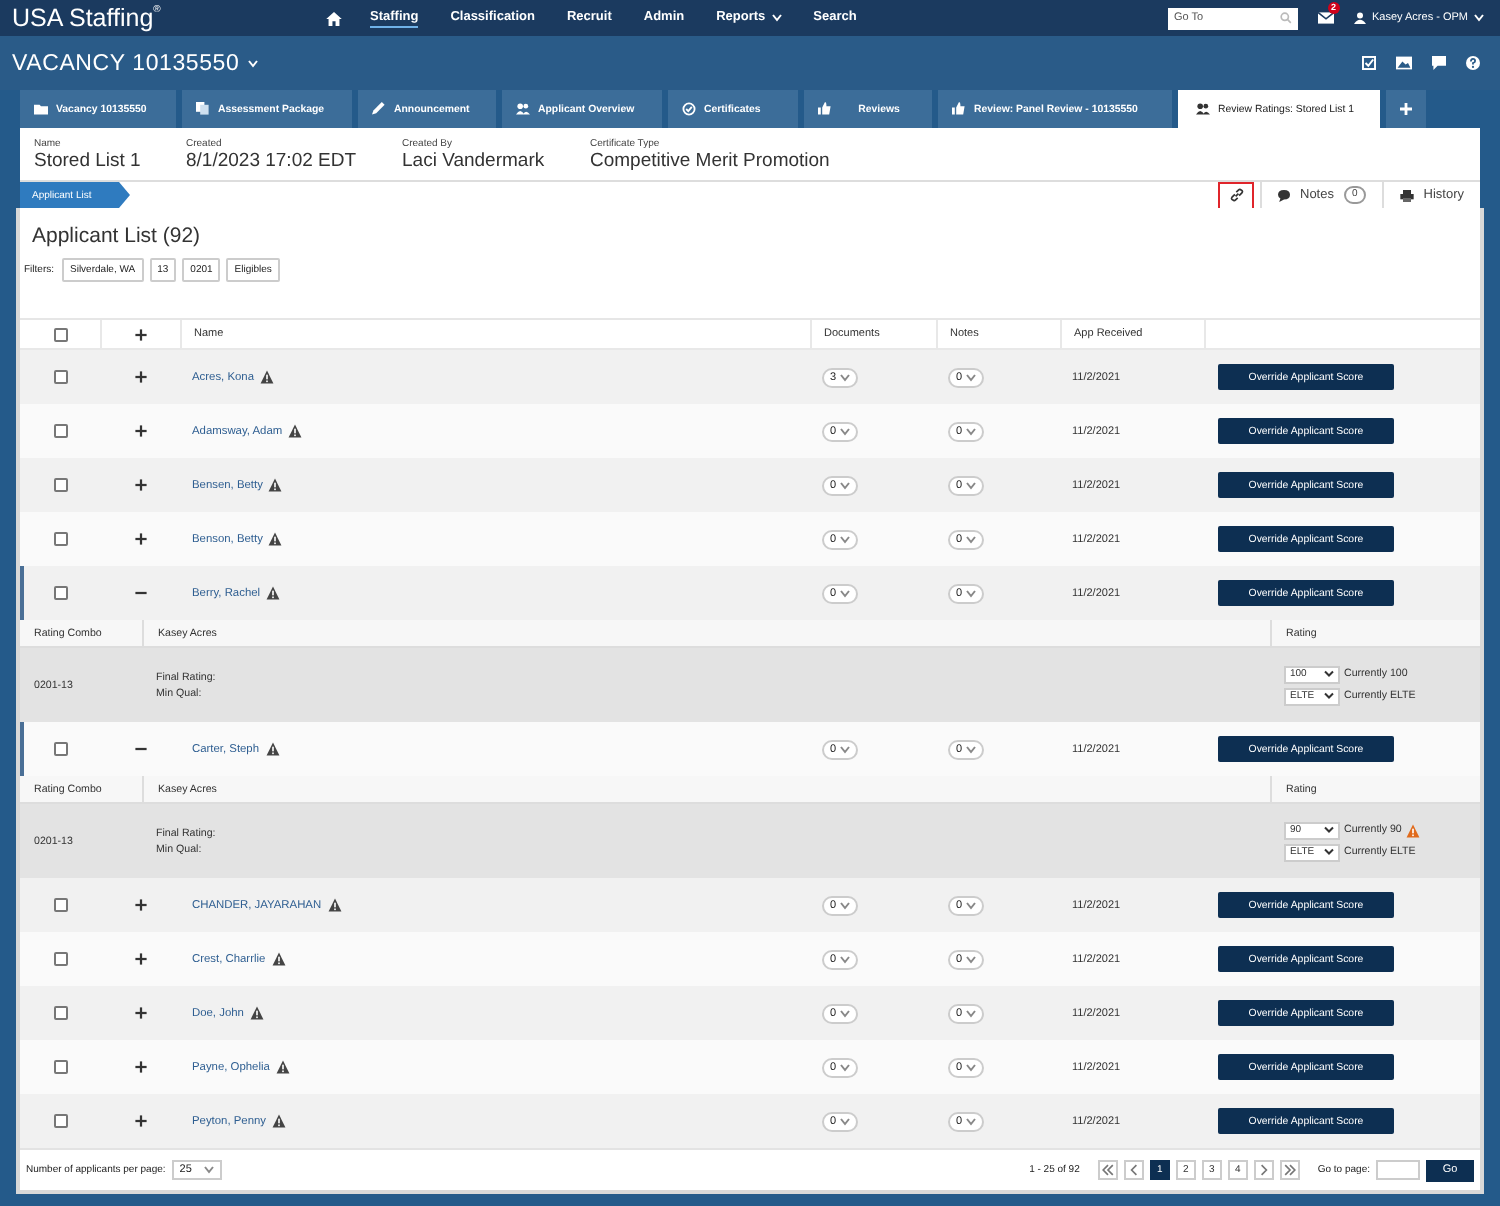 The image size is (1500, 1206). I want to click on next-page-icon, so click(1263, 1170).